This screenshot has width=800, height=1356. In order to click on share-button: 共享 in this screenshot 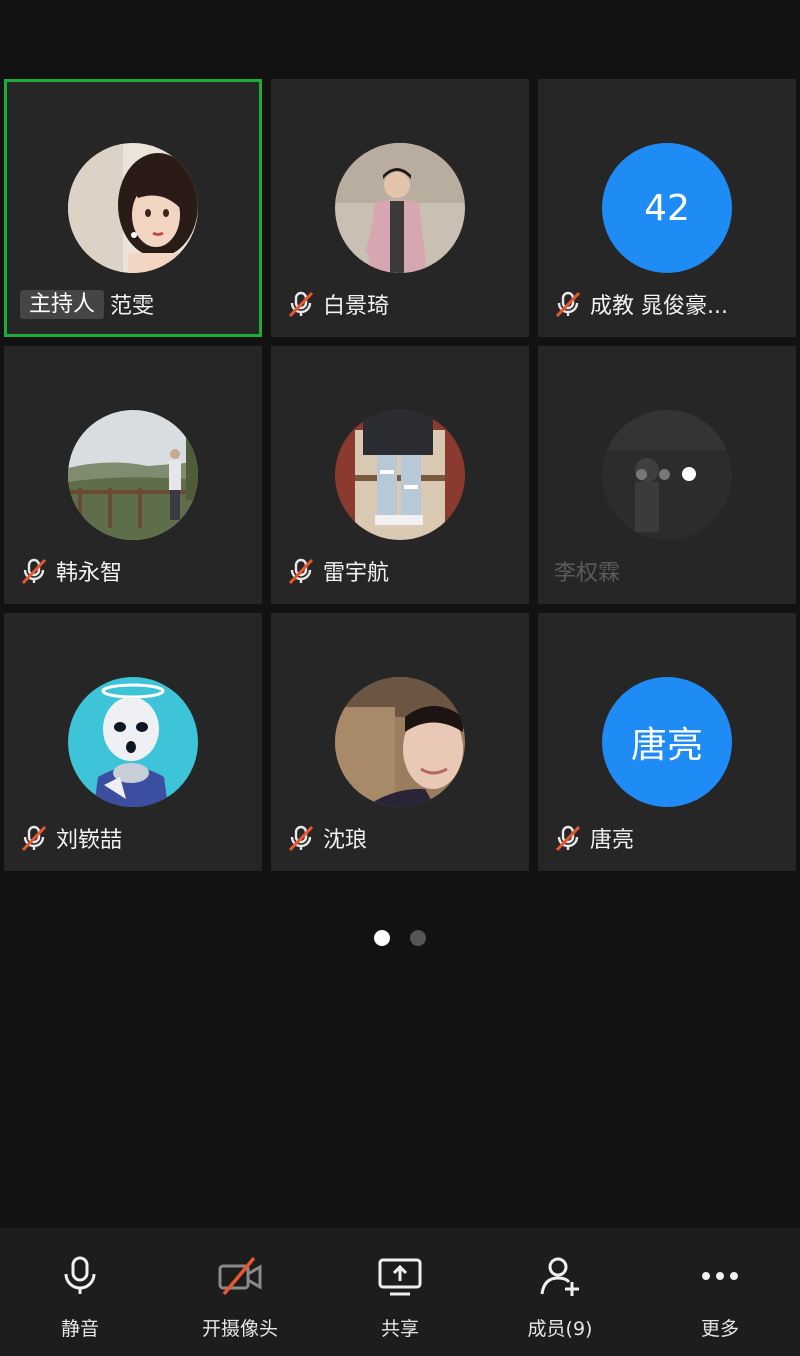, I will do `click(400, 1292)`.